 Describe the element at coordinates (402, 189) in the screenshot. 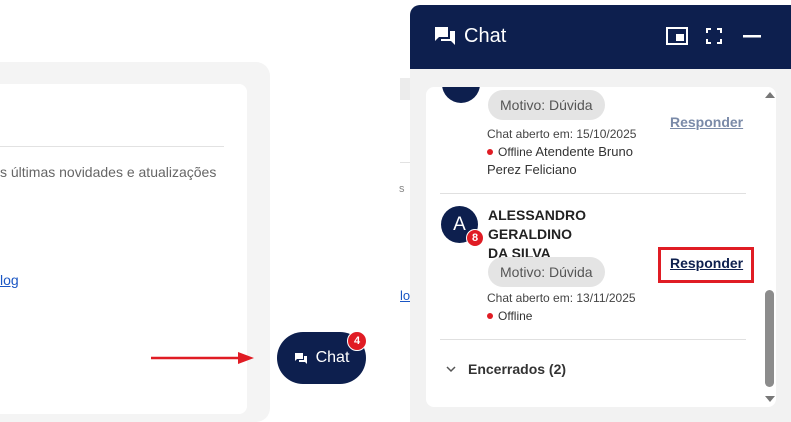

I see `background-fragment: s` at that location.